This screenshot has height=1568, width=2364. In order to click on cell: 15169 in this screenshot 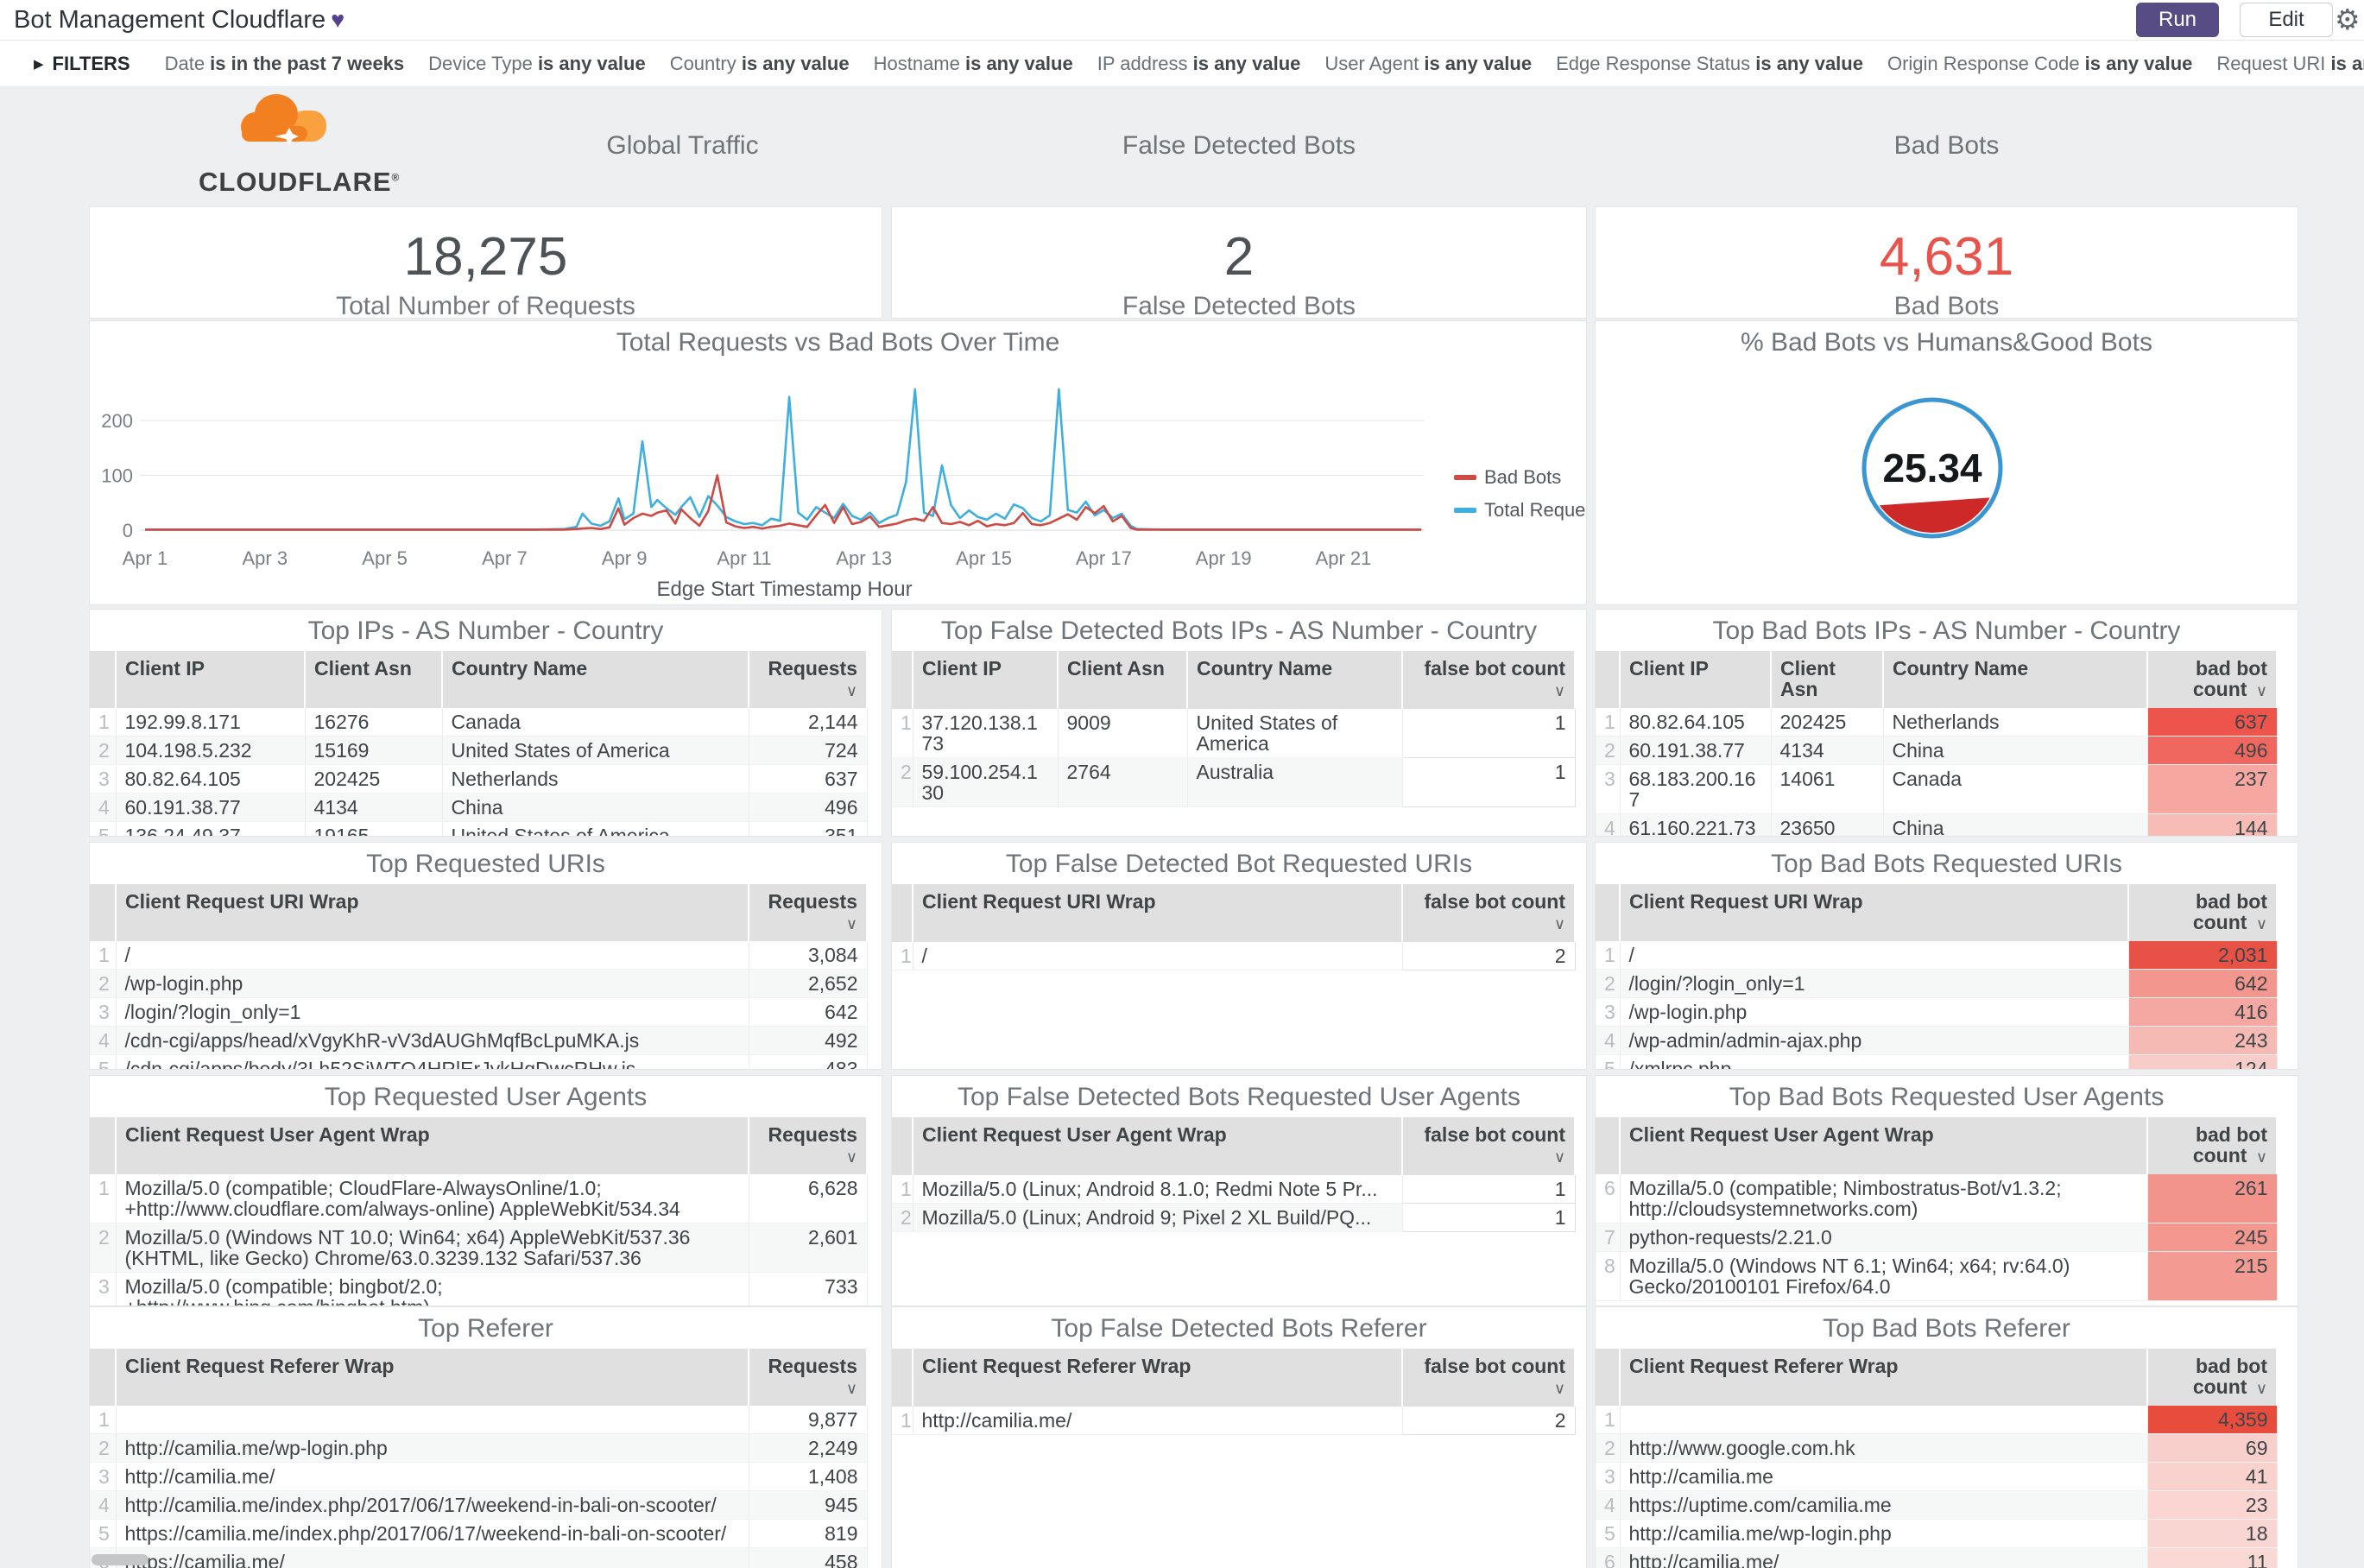, I will do `click(374, 751)`.